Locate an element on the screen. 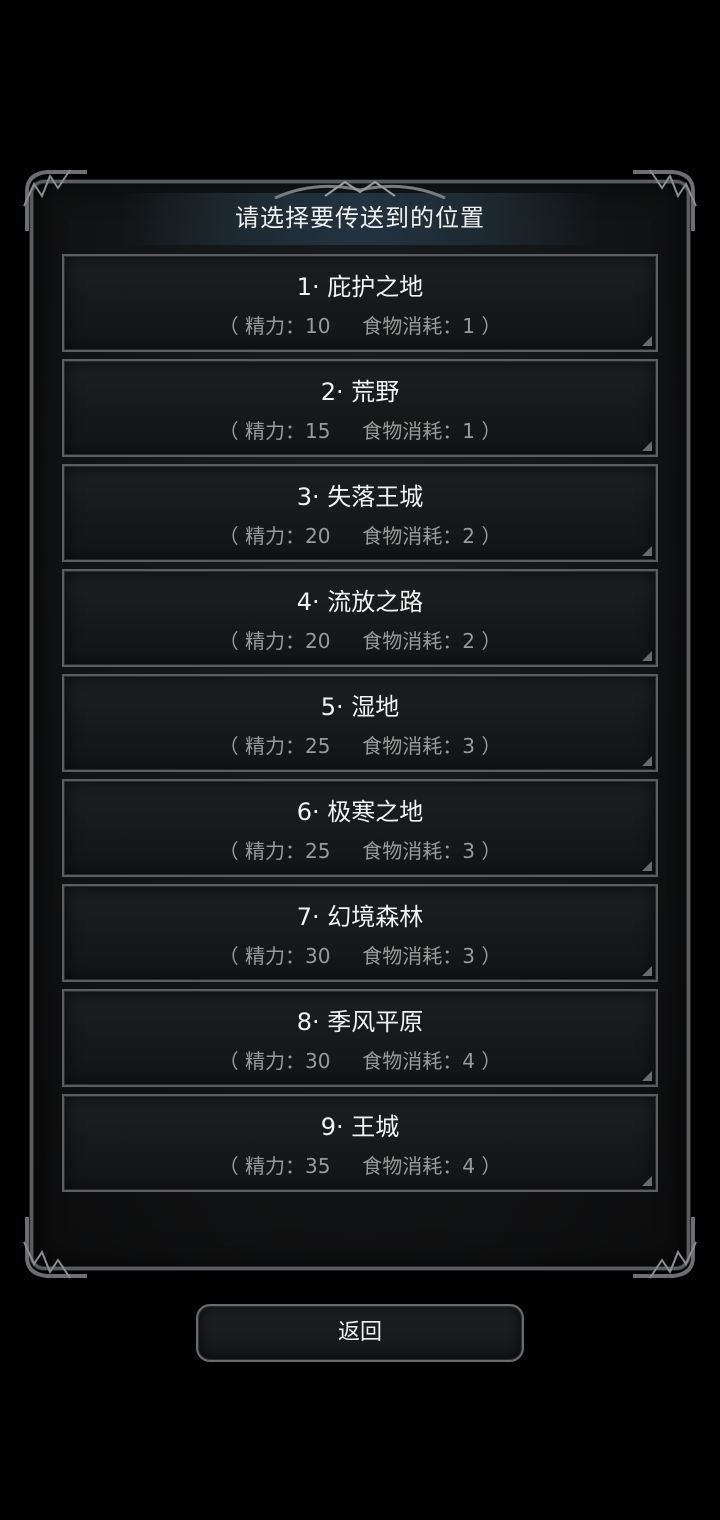 Image resolution: width=720 pixels, height=1520 pixels. ornament-bottom-left-icon is located at coordinates (55, 1248).